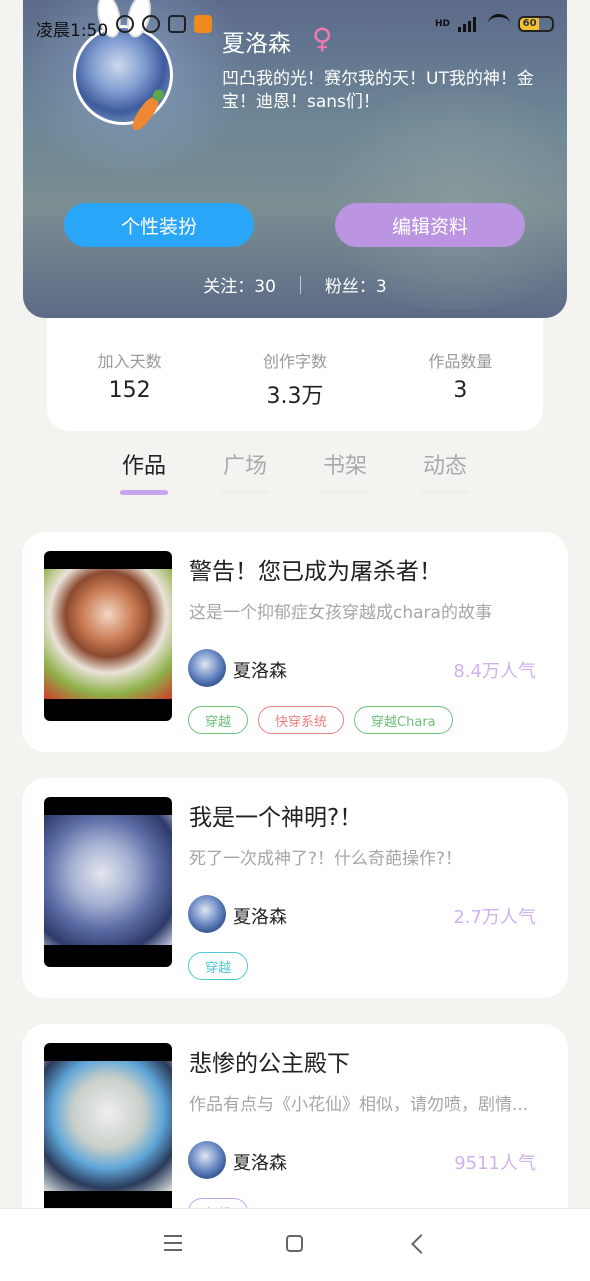 Image resolution: width=590 pixels, height=1281 pixels. I want to click on popularity: 9511人气, so click(495, 1163).